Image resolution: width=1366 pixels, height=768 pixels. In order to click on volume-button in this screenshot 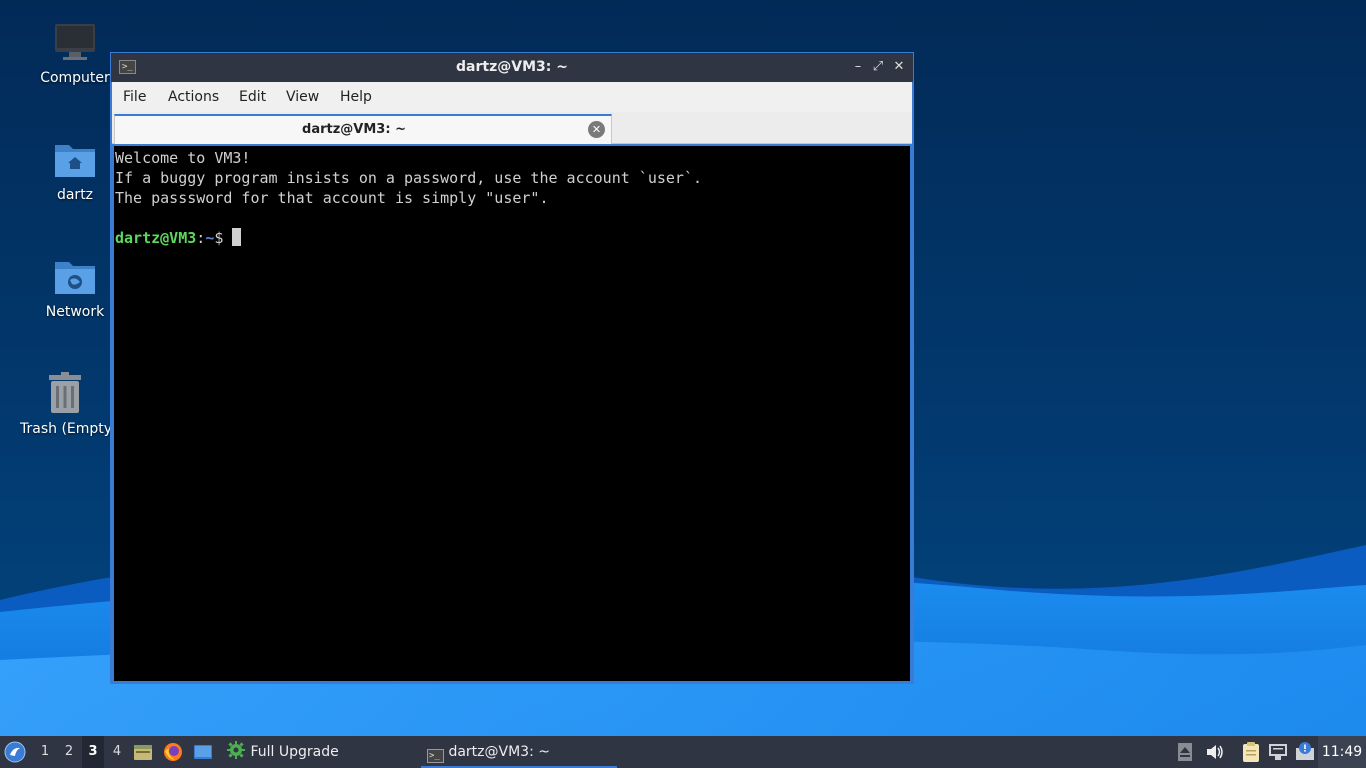, I will do `click(1216, 752)`.